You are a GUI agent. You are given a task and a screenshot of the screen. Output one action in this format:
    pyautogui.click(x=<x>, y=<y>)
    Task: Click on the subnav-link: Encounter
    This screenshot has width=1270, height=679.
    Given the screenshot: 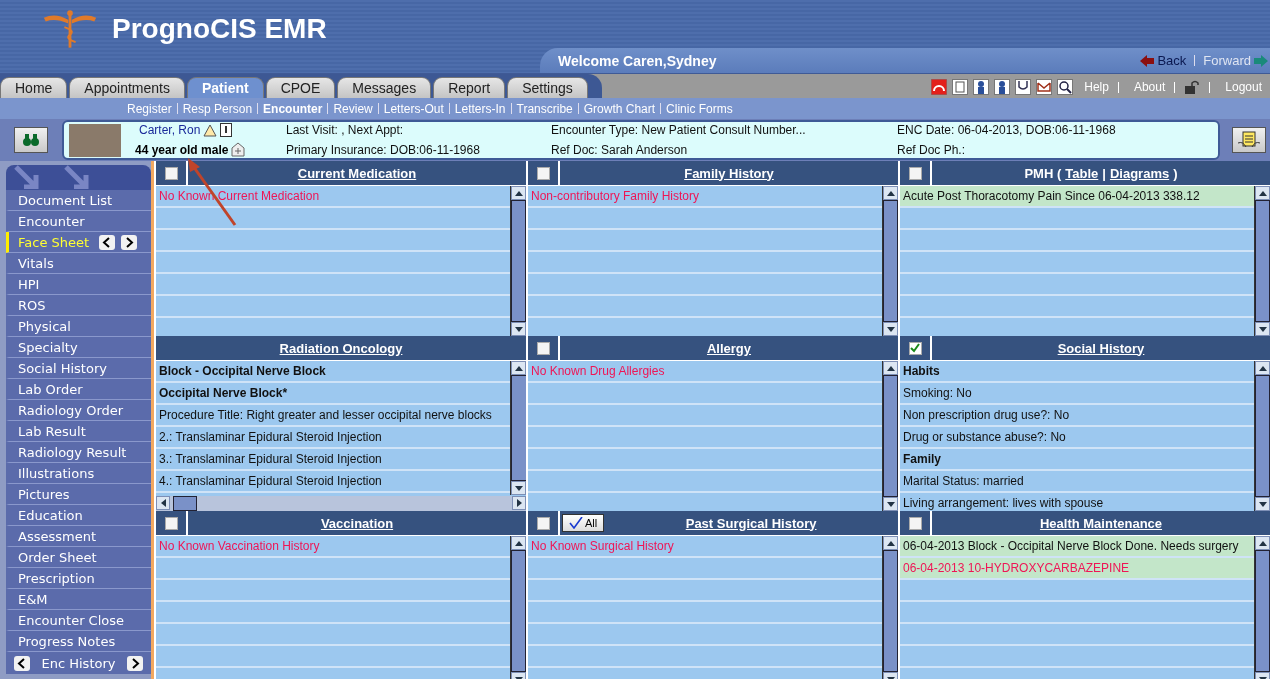 What is the action you would take?
    pyautogui.click(x=293, y=108)
    